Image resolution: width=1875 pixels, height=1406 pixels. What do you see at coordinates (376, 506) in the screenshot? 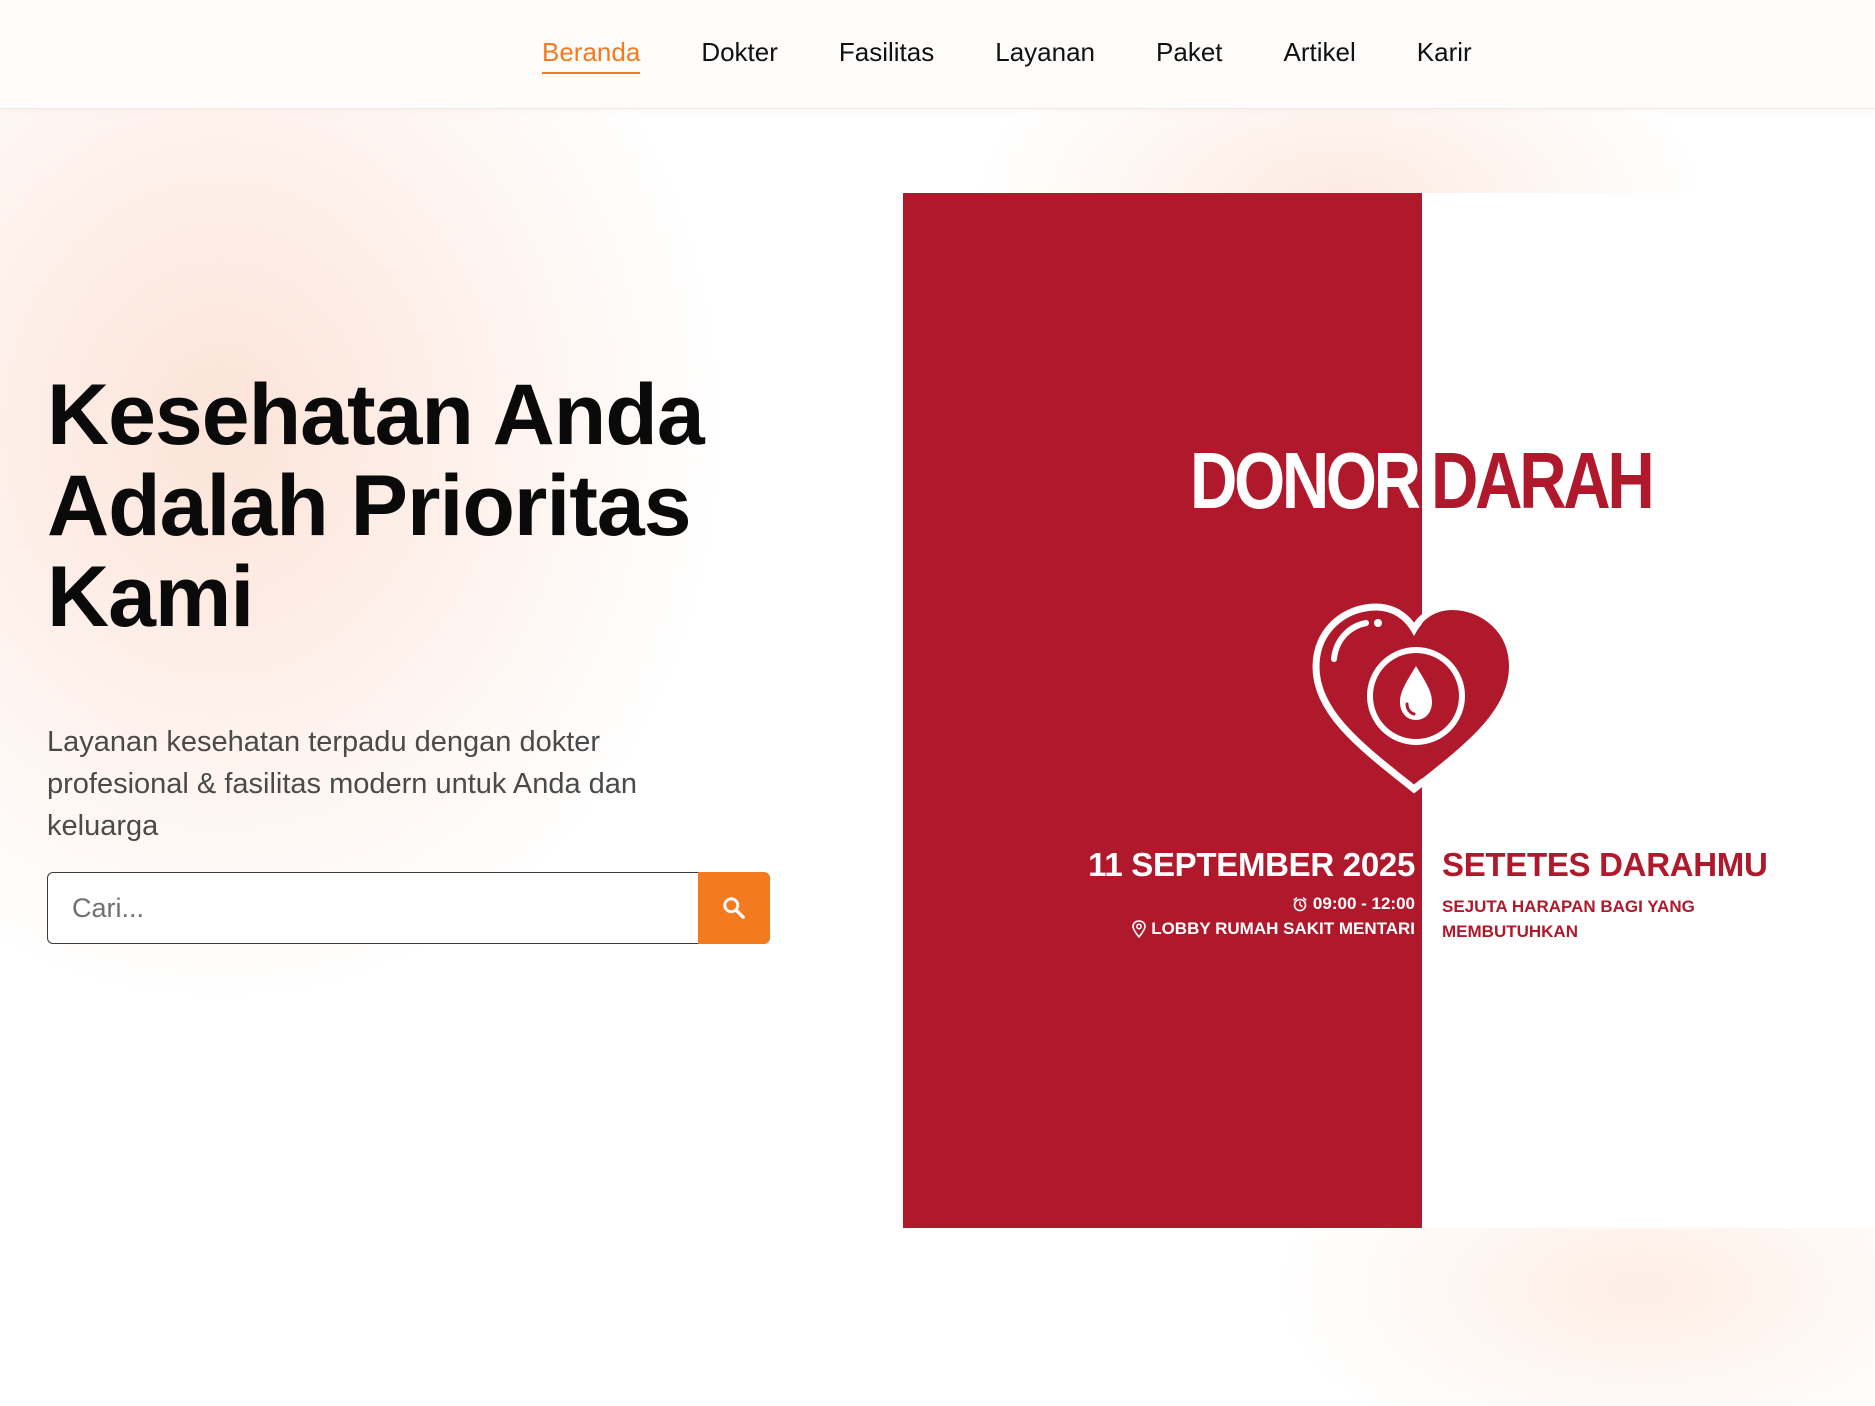
I see `hero-title: Kesehatan Anda Adalah Prioritas Kami` at bounding box center [376, 506].